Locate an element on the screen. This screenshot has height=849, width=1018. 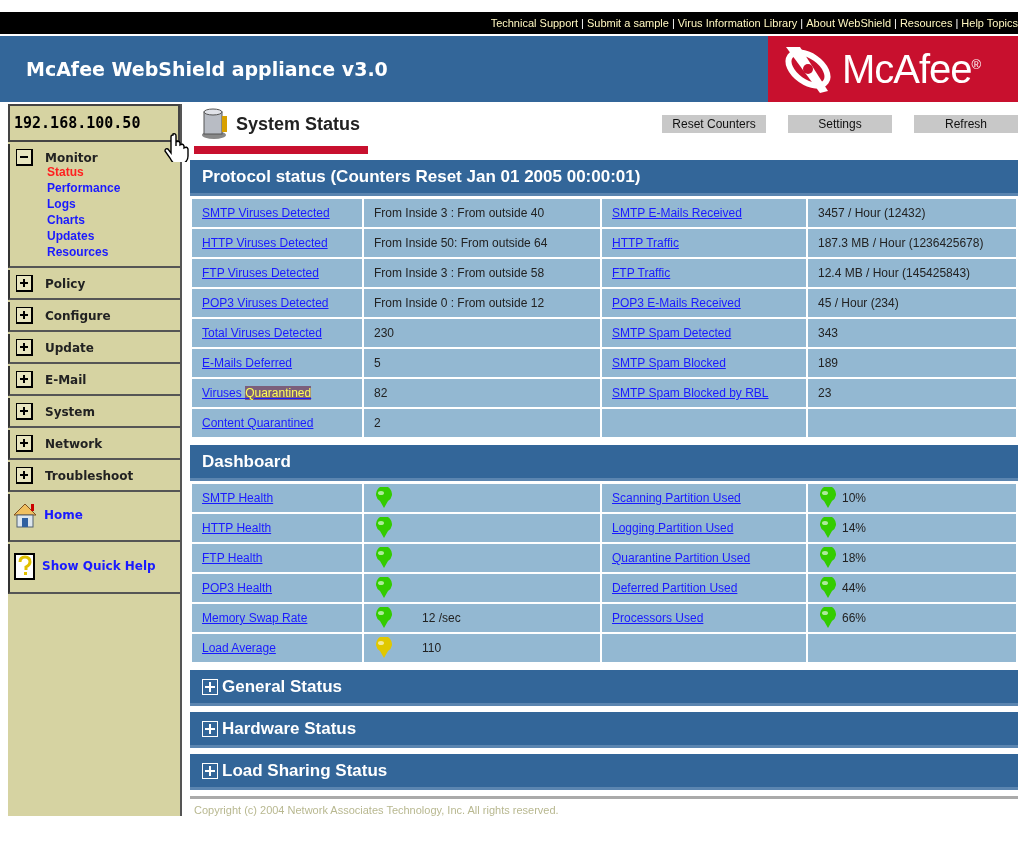
statistic-value: From Inside 0 : From outside 12 is located at coordinates (459, 303).